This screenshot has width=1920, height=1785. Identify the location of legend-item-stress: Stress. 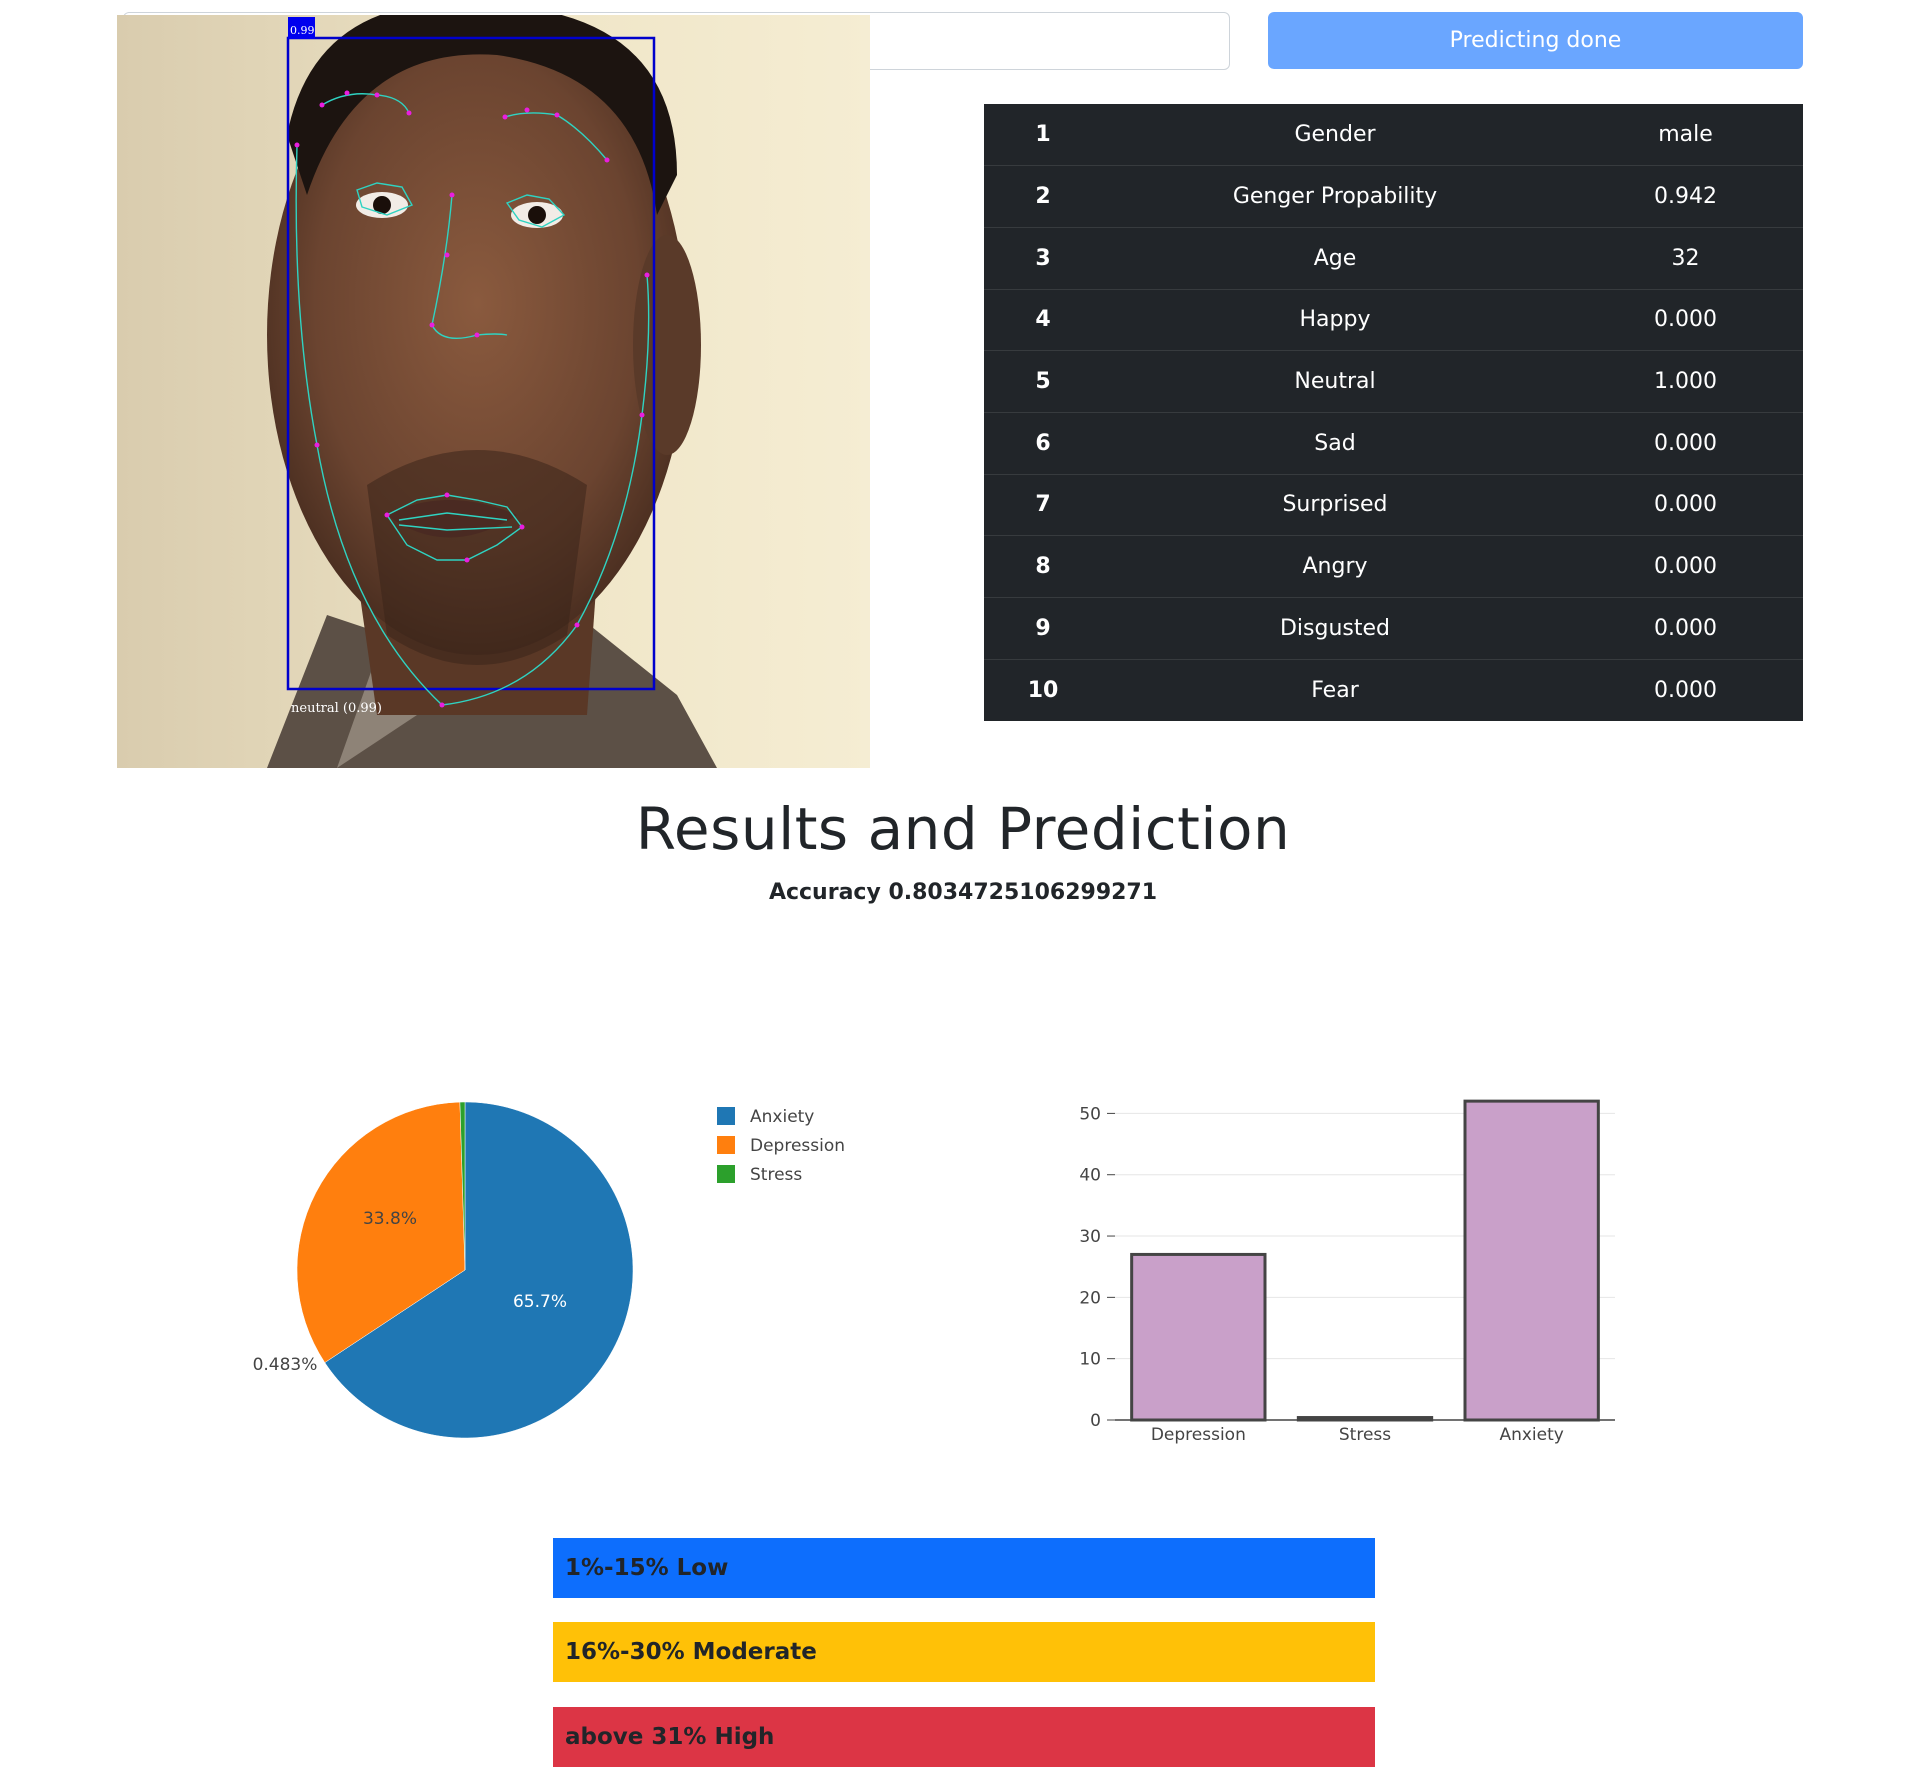
(776, 1175).